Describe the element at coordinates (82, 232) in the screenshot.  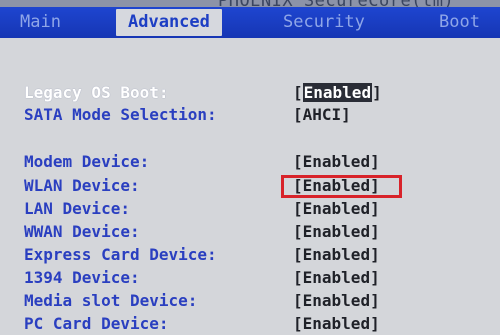
I see `setting-wwan-device-label: WWAN Device:` at that location.